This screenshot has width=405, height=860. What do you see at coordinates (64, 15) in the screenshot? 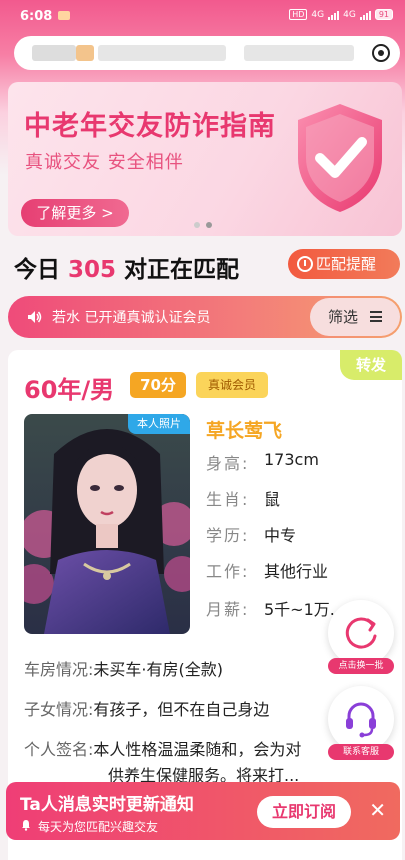
I see `notification-icon` at bounding box center [64, 15].